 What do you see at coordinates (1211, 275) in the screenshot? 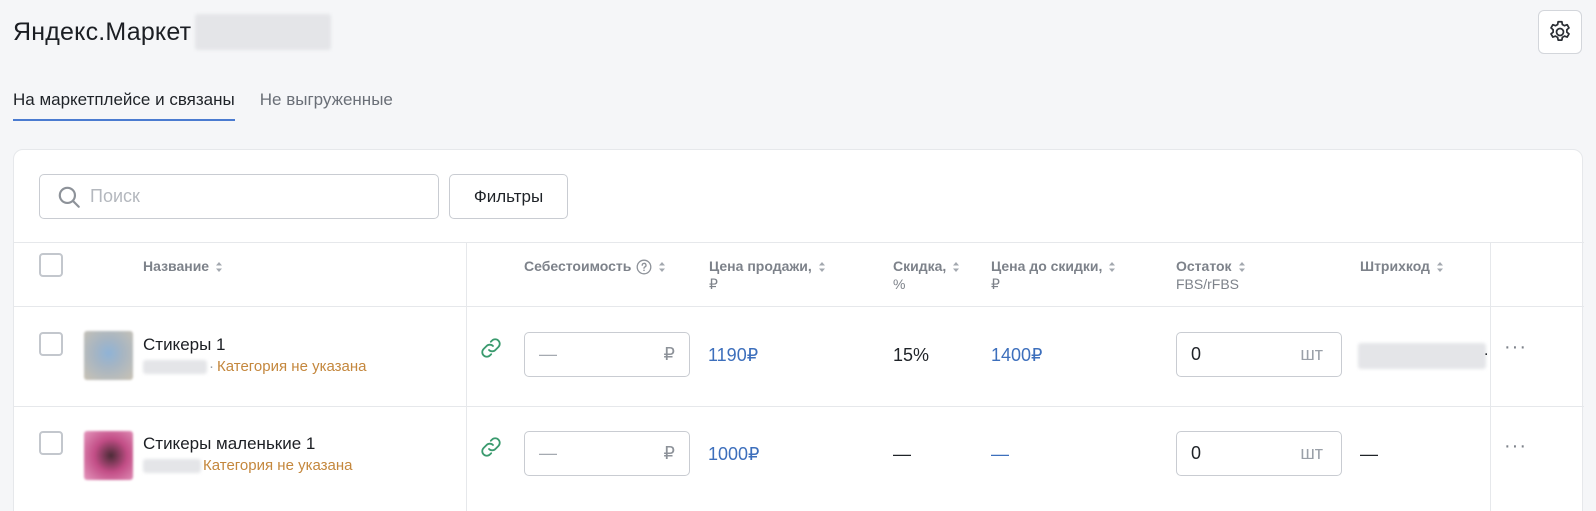
I see `column-header-stock: Остаток FBS/rFBS` at bounding box center [1211, 275].